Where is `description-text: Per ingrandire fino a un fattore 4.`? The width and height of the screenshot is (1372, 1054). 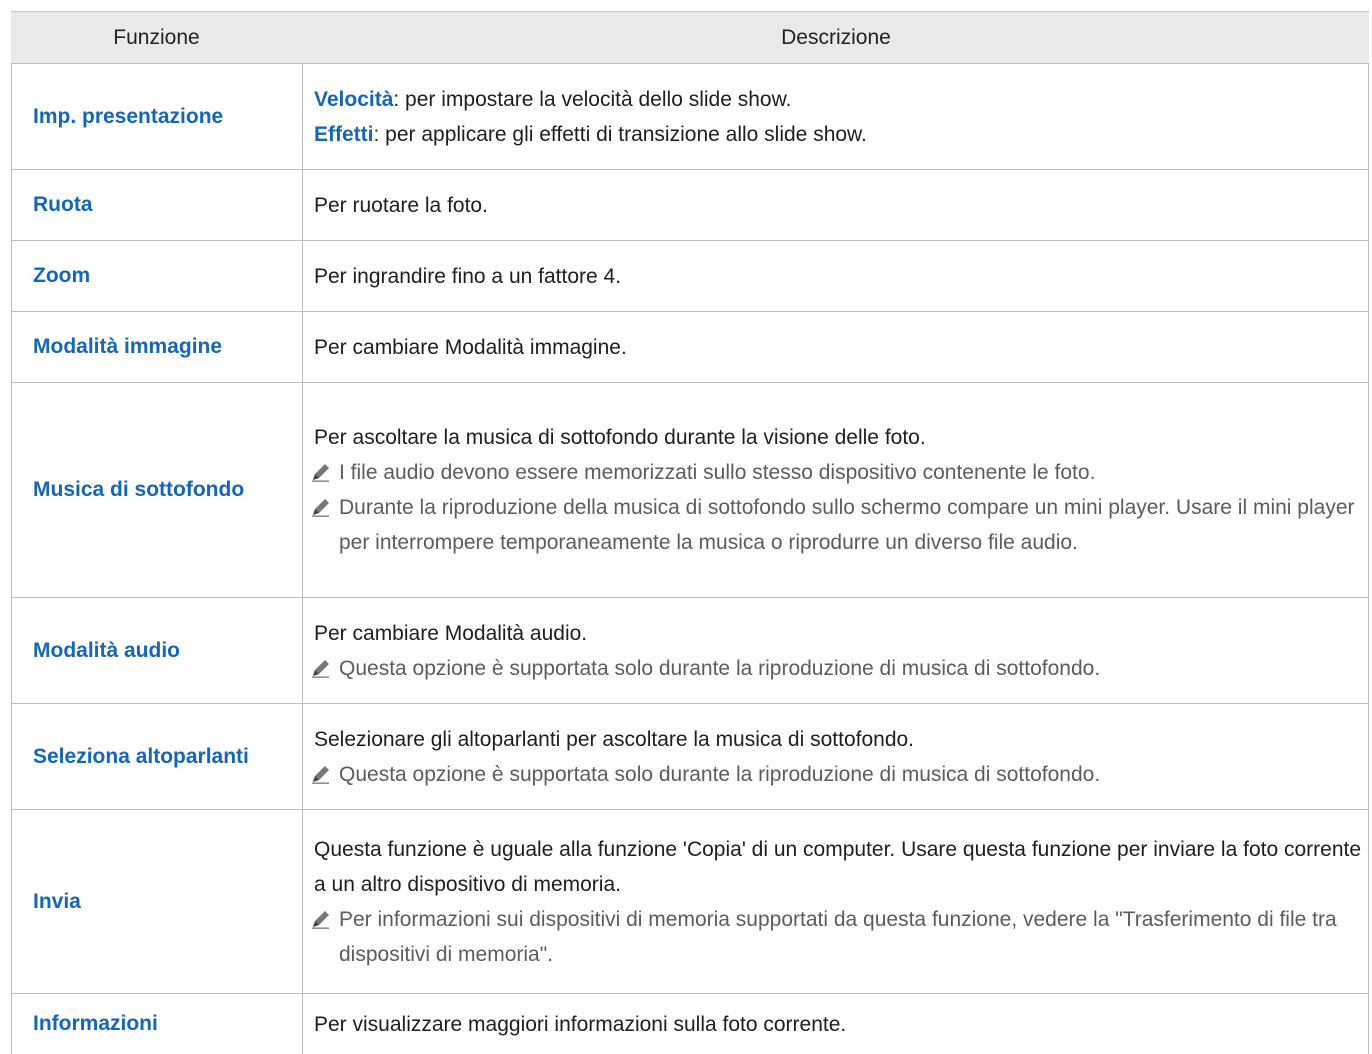 description-text: Per ingrandire fino a un fattore 4. is located at coordinates (468, 276).